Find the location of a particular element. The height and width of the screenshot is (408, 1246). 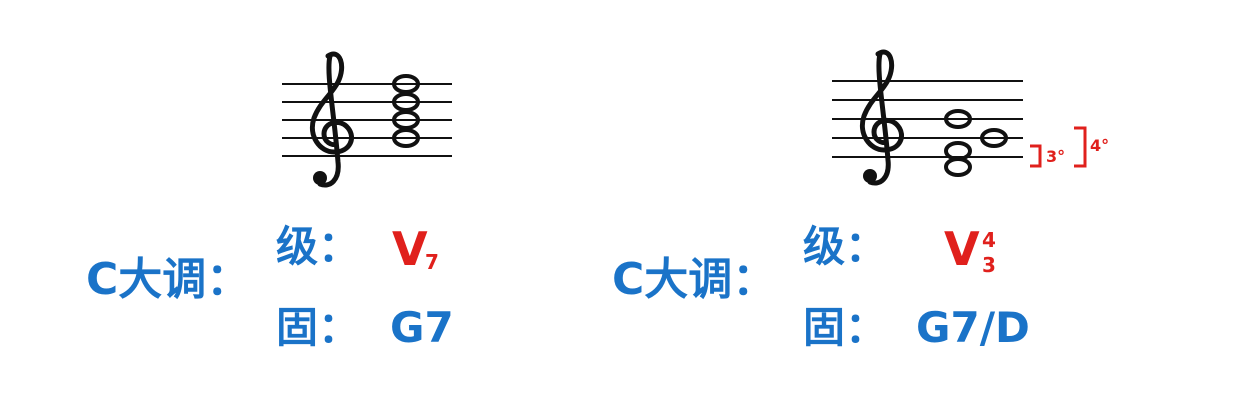

degree-figure-bottom-right: 3 is located at coordinates (989, 265).